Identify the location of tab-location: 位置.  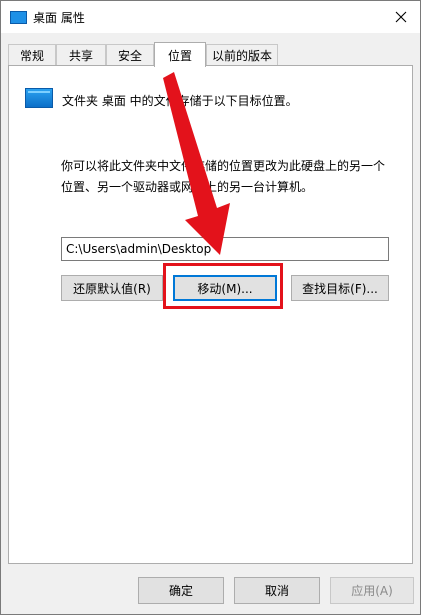
(180, 54).